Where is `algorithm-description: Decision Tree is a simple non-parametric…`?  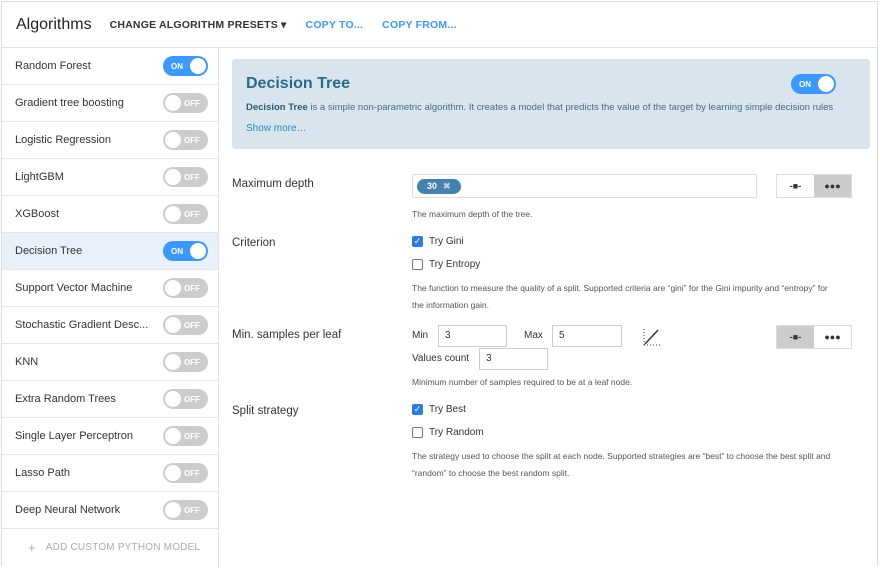 algorithm-description: Decision Tree is a simple non-parametric… is located at coordinates (550, 107).